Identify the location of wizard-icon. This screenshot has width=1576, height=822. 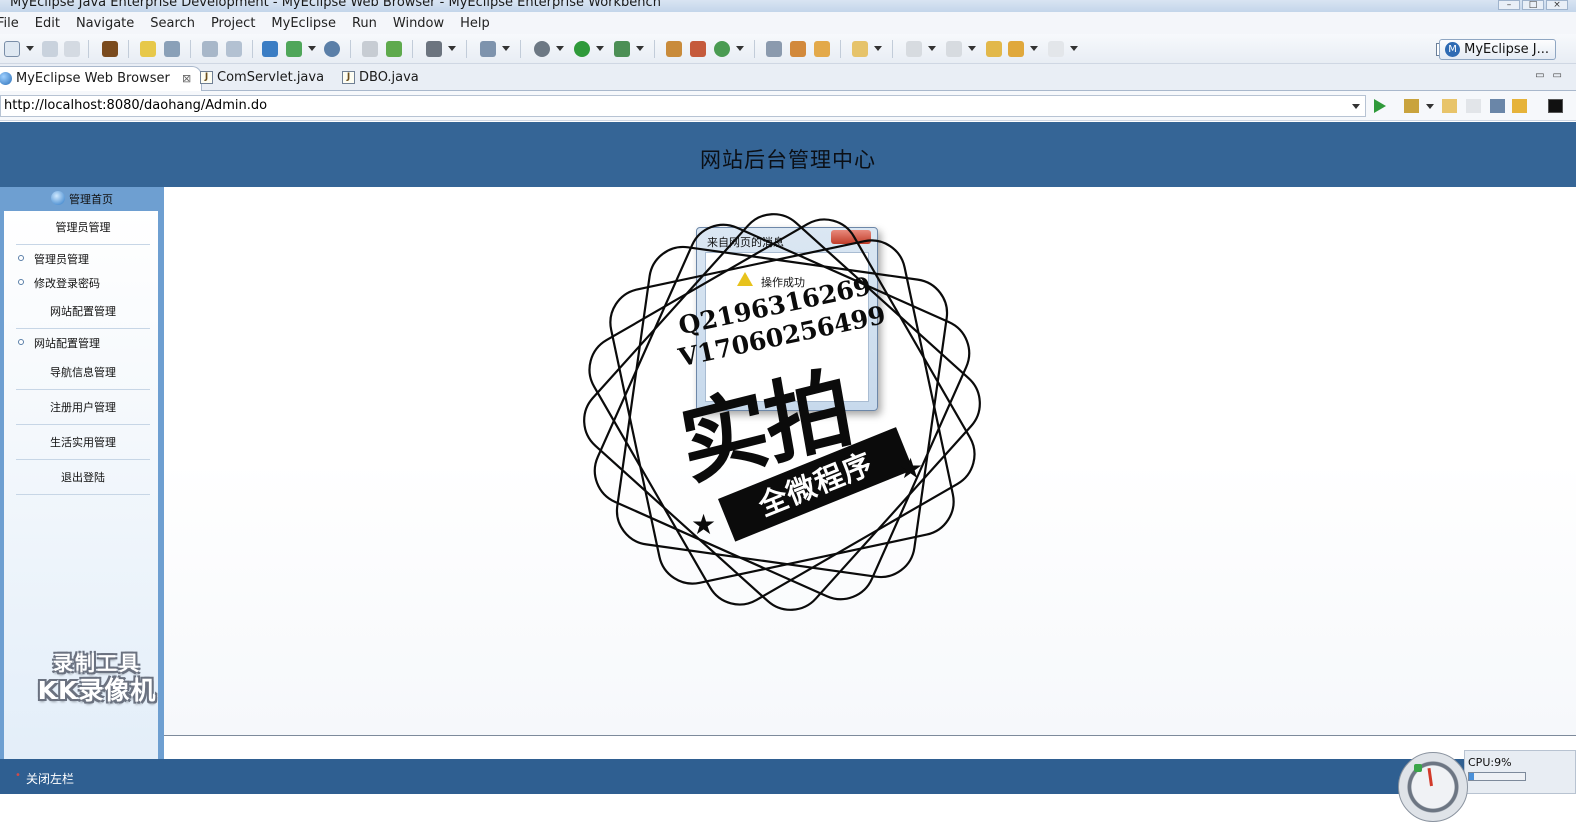
(210, 49).